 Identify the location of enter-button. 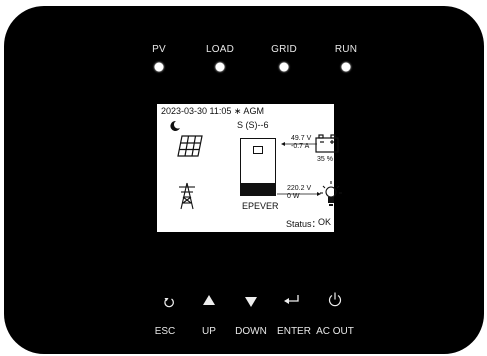
(292, 300).